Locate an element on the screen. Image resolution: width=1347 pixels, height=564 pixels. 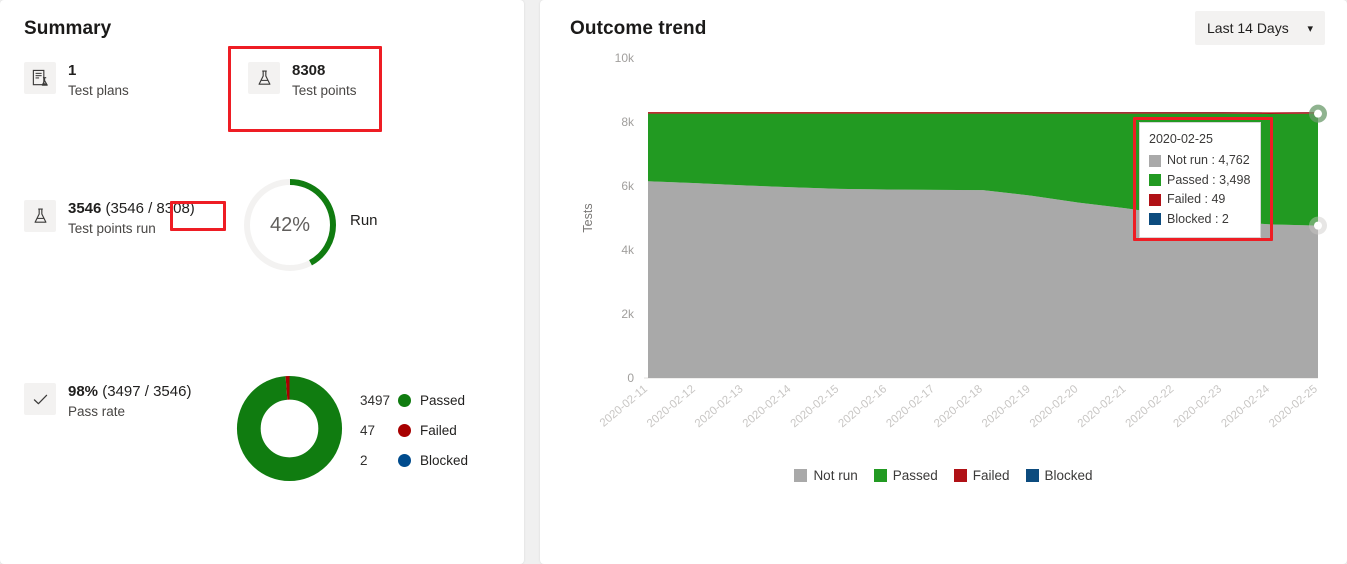
donut-legend-count: 3497 is located at coordinates (375, 400).